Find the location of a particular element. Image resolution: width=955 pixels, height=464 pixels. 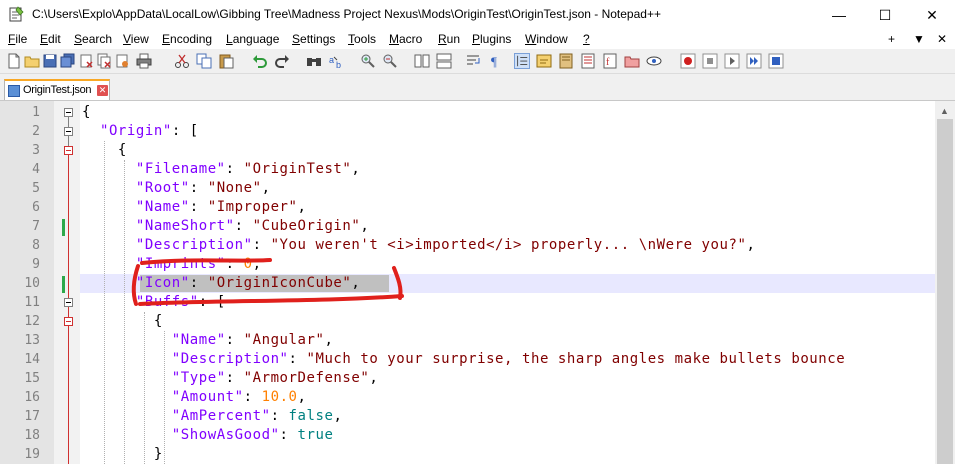

zoom-out-icon is located at coordinates (390, 61).